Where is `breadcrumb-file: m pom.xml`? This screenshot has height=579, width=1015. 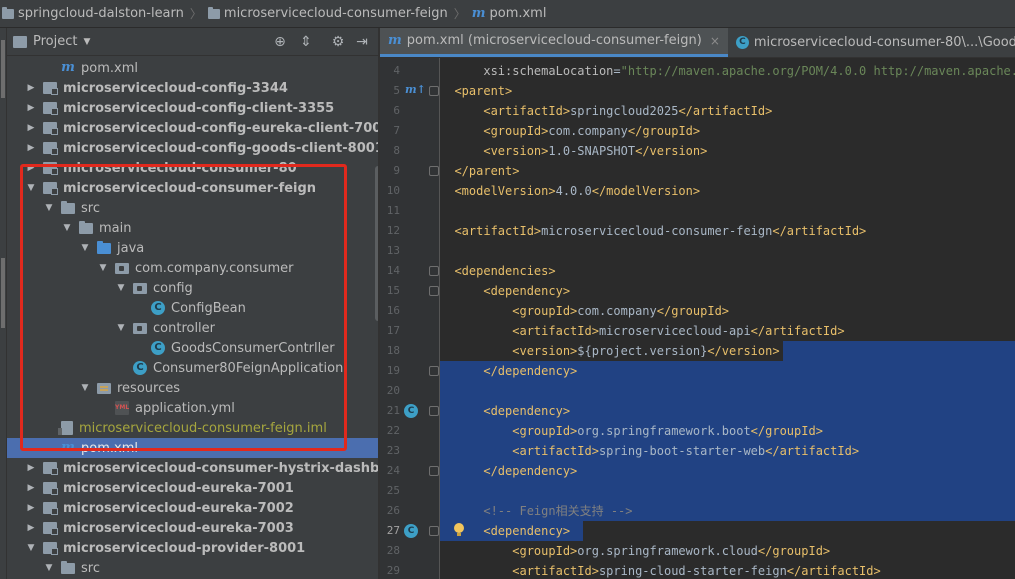 breadcrumb-file: m pom.xml is located at coordinates (509, 13).